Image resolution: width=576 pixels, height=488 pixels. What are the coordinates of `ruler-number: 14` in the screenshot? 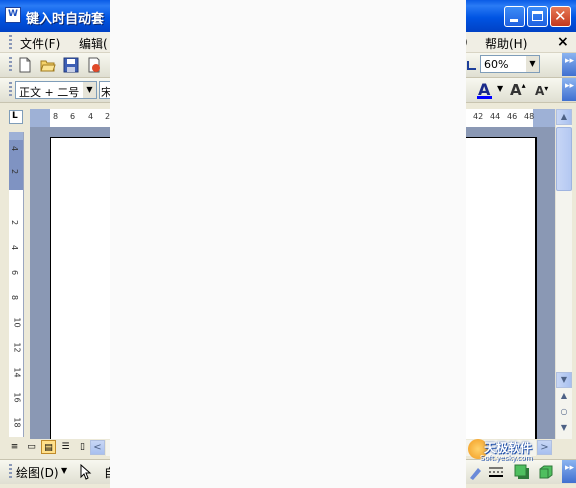 It's located at (17, 372).